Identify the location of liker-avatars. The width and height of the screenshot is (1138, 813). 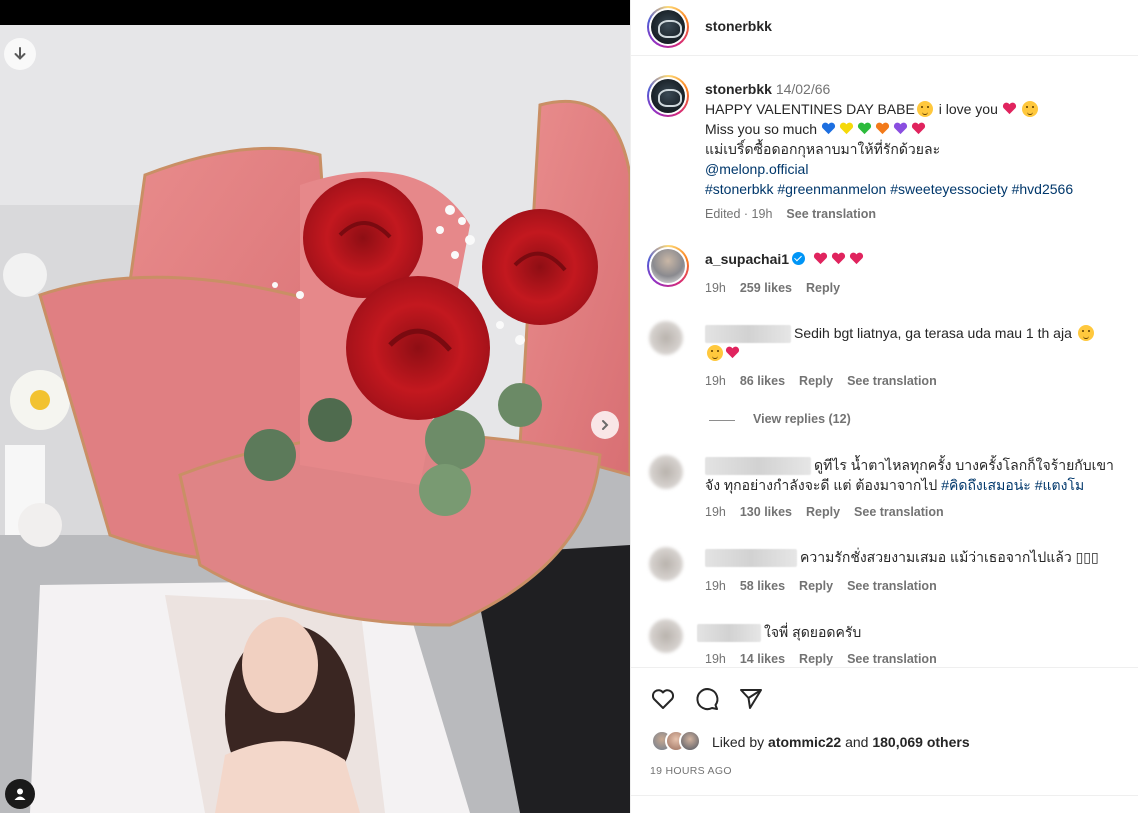
(679, 742).